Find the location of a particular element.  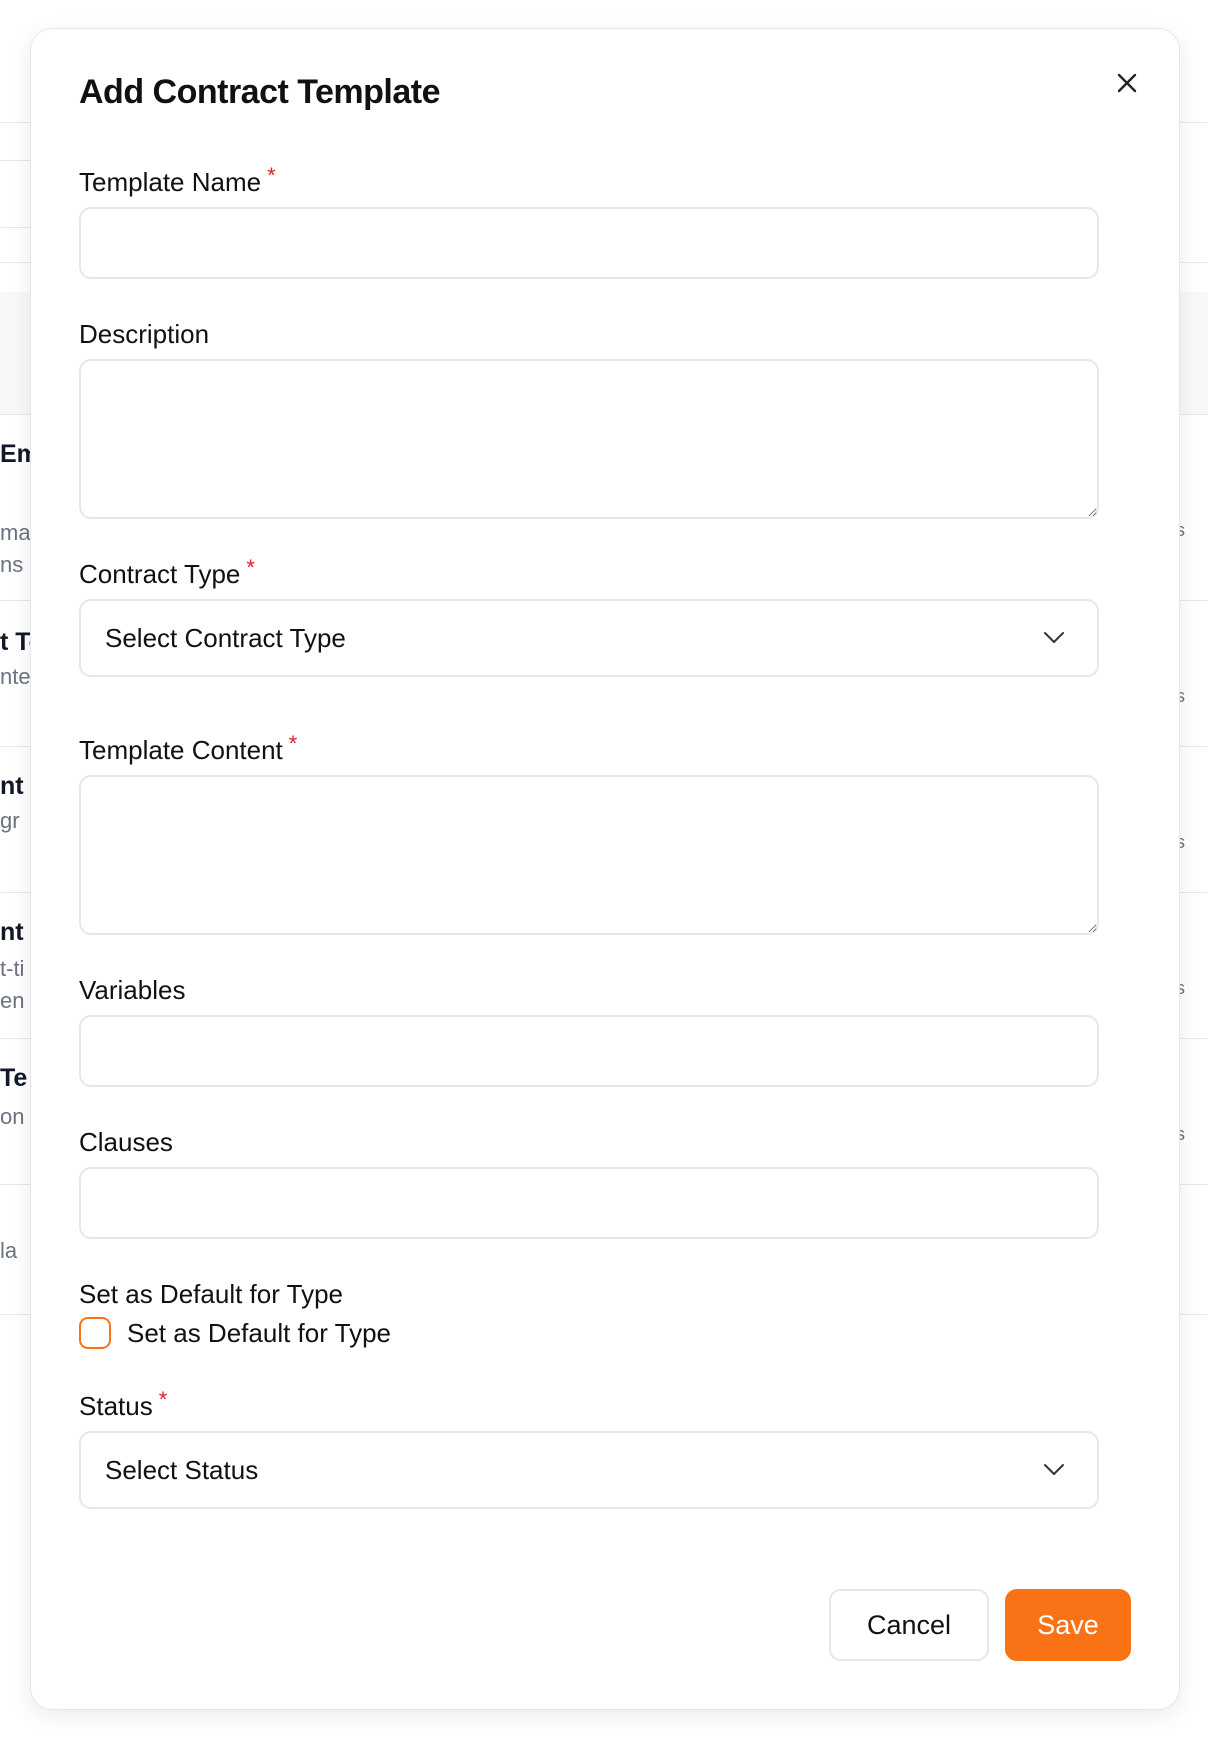

contract-type-label: Contract Type * is located at coordinates (167, 572).